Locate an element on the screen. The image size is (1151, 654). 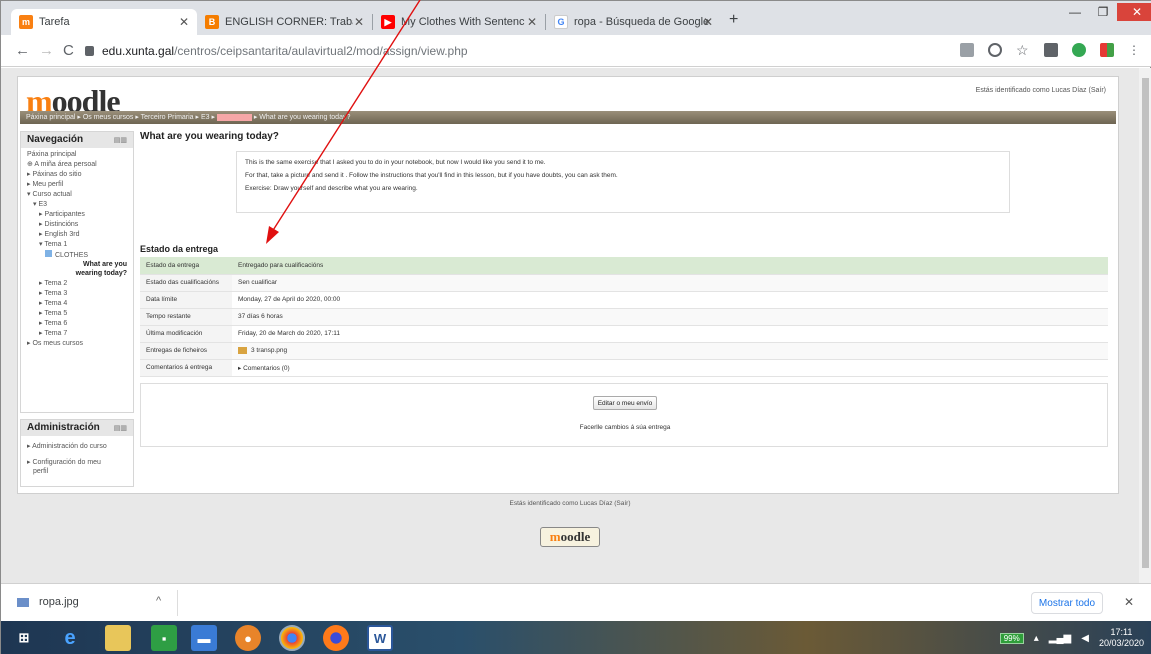
zoom-icon is located at coordinates (995, 50).